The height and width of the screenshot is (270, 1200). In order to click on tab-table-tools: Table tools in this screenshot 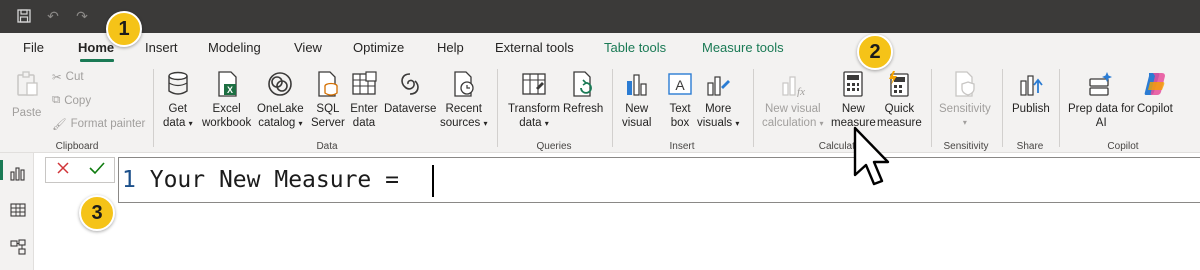, I will do `click(635, 47)`.